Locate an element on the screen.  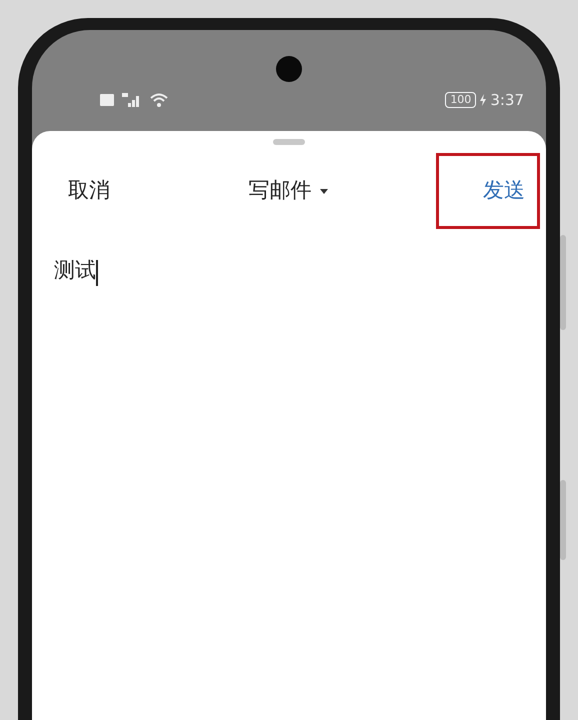
wifi-icon is located at coordinates (159, 100).